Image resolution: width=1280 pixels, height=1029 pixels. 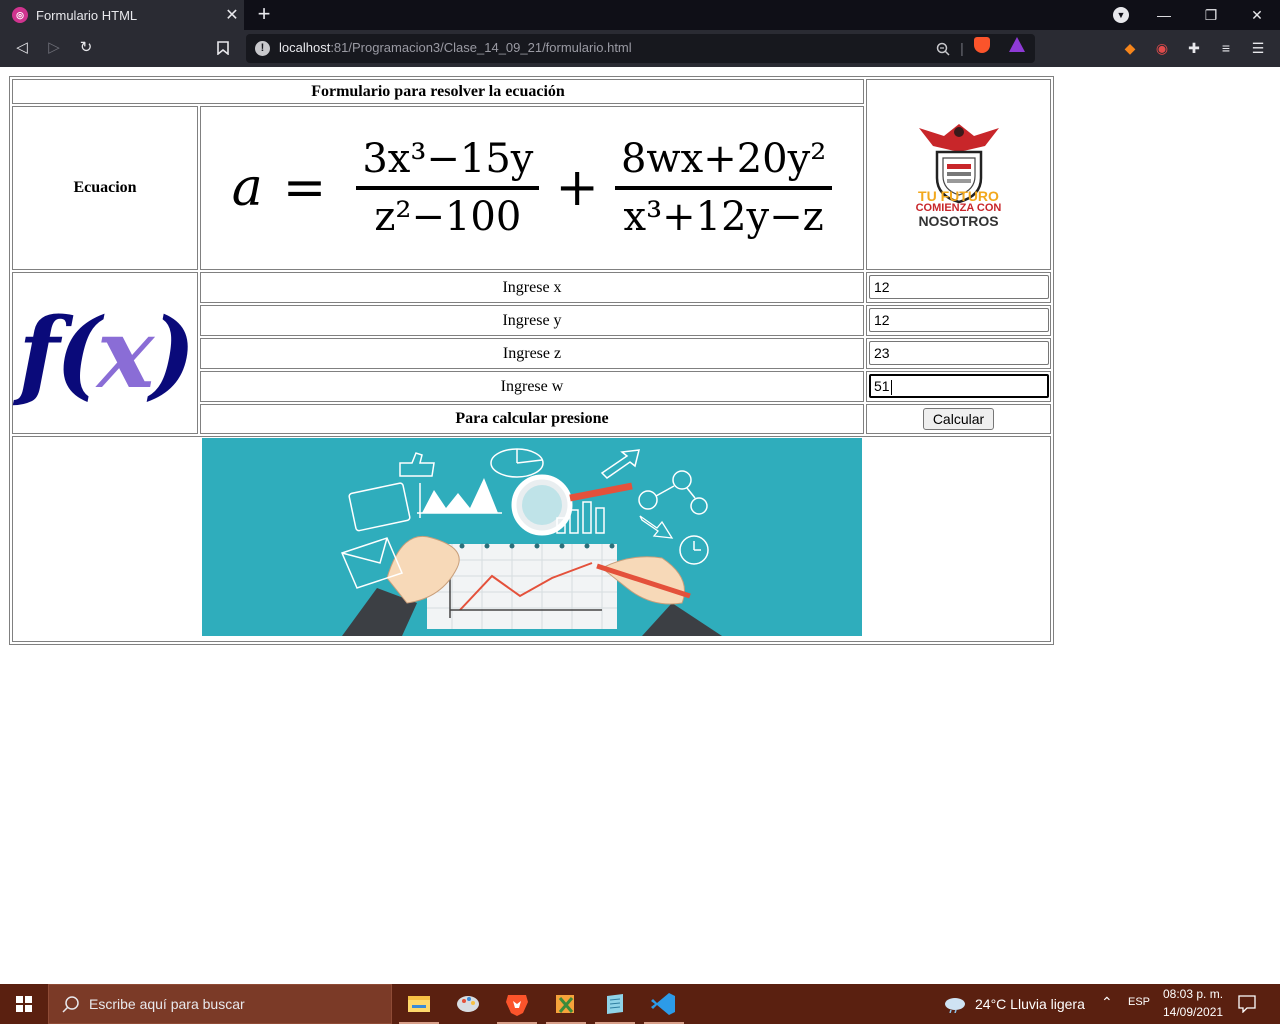 What do you see at coordinates (958, 208) in the screenshot?
I see `logo-slogan: TU FUTURO COMIENZA CON NOSOTROS` at bounding box center [958, 208].